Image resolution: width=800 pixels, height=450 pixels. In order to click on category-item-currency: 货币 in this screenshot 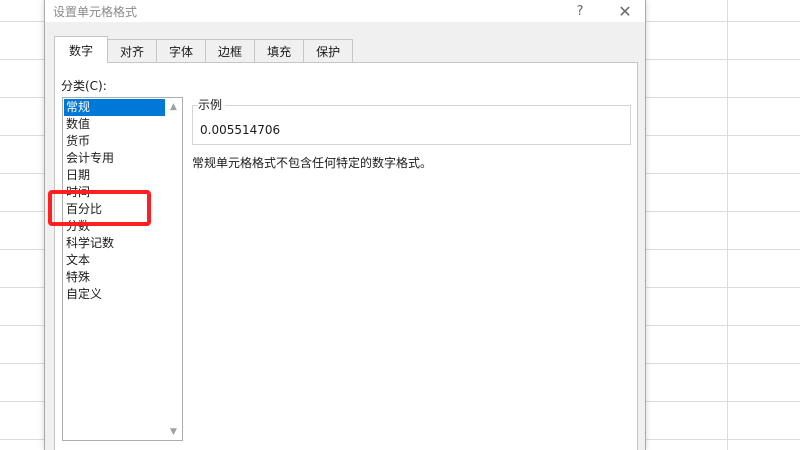, I will do `click(115, 141)`.